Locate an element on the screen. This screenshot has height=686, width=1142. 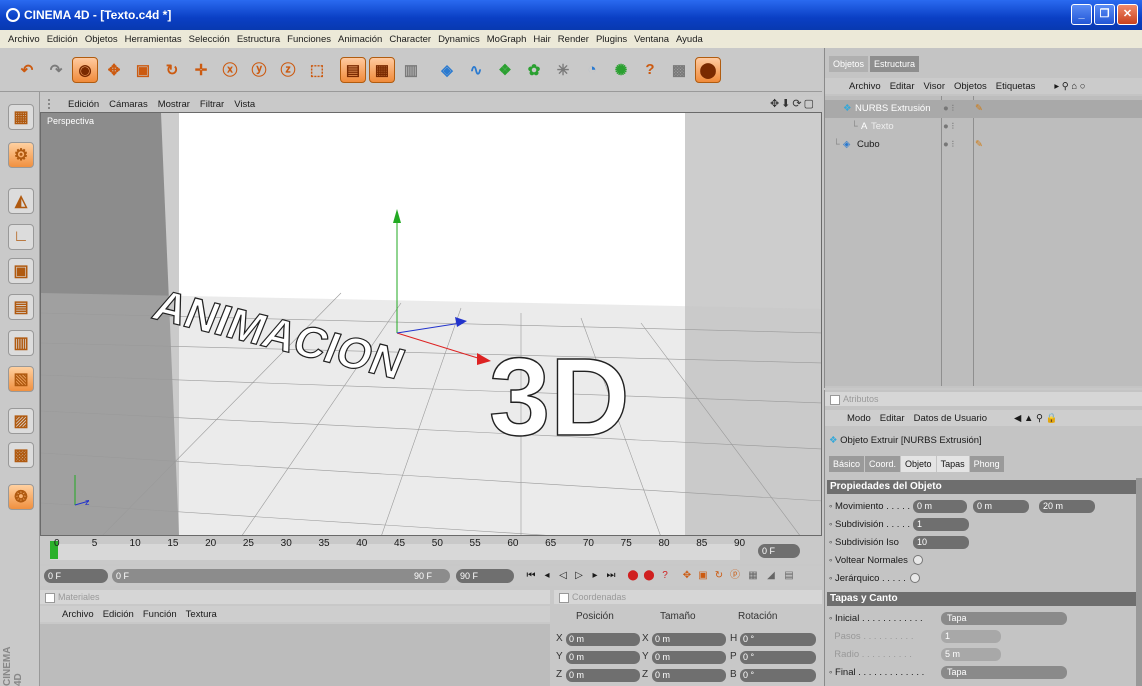
position-z-field: 0 m is located at coordinates (603, 675).